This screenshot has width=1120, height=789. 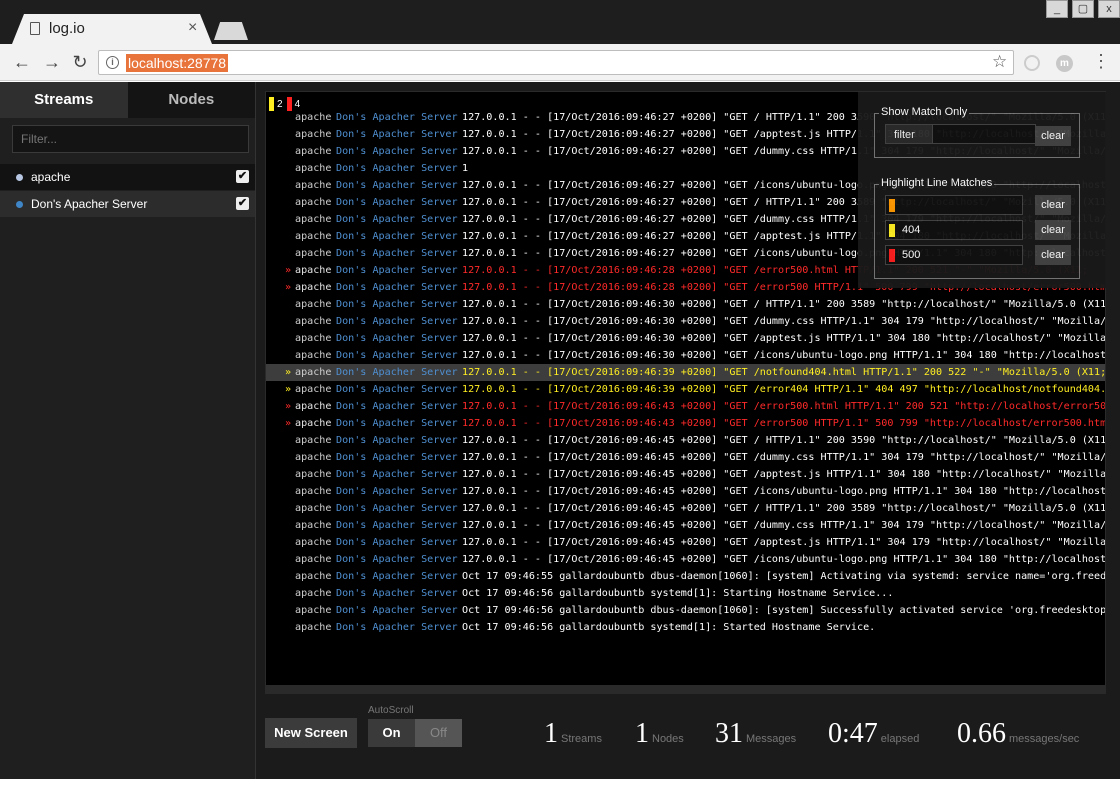 I want to click on sidebar-tabs: Streams Nodes, so click(x=127, y=100).